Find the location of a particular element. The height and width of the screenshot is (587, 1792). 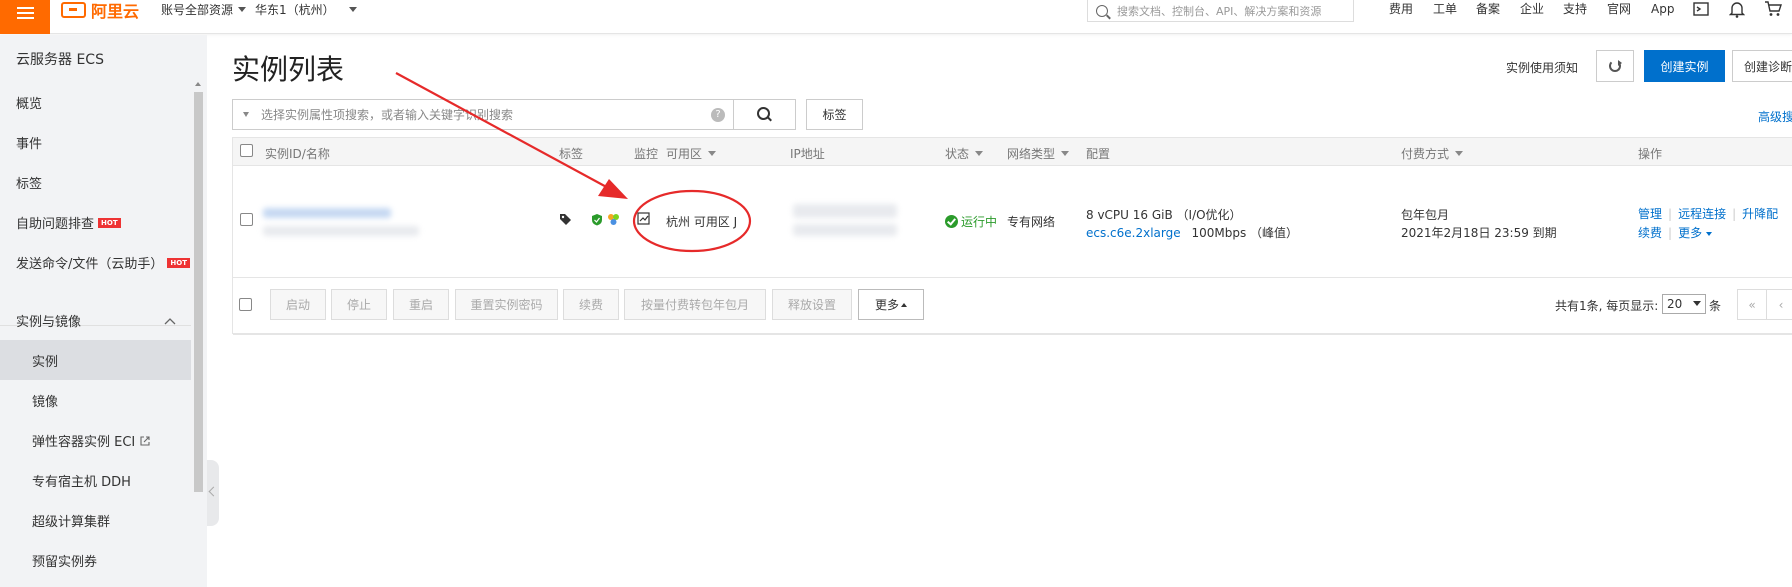

sidebar-item-label: 镜像 is located at coordinates (45, 402).